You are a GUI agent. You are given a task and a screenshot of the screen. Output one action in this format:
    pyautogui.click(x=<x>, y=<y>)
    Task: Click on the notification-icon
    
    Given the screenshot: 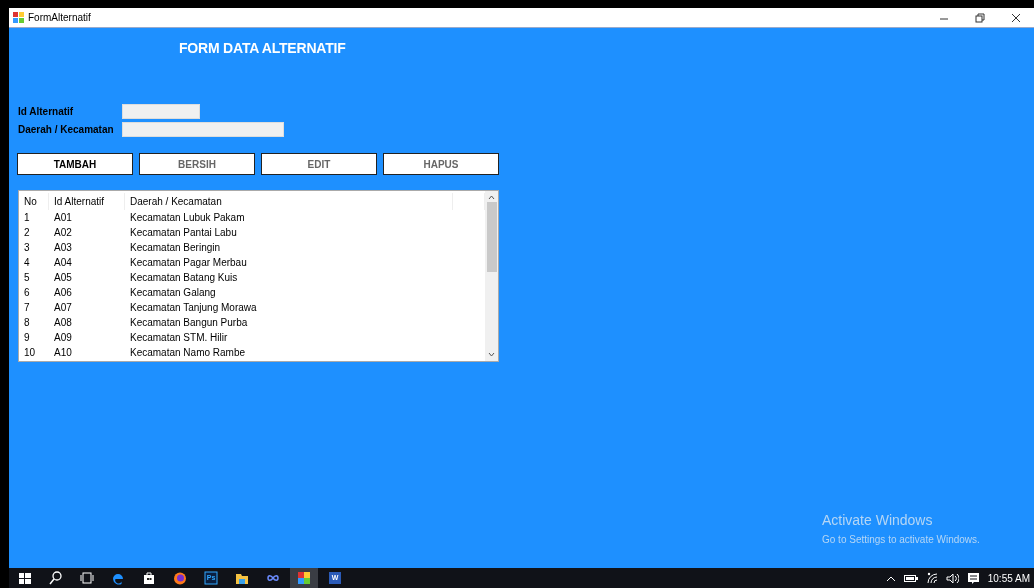 What is the action you would take?
    pyautogui.click(x=973, y=578)
    